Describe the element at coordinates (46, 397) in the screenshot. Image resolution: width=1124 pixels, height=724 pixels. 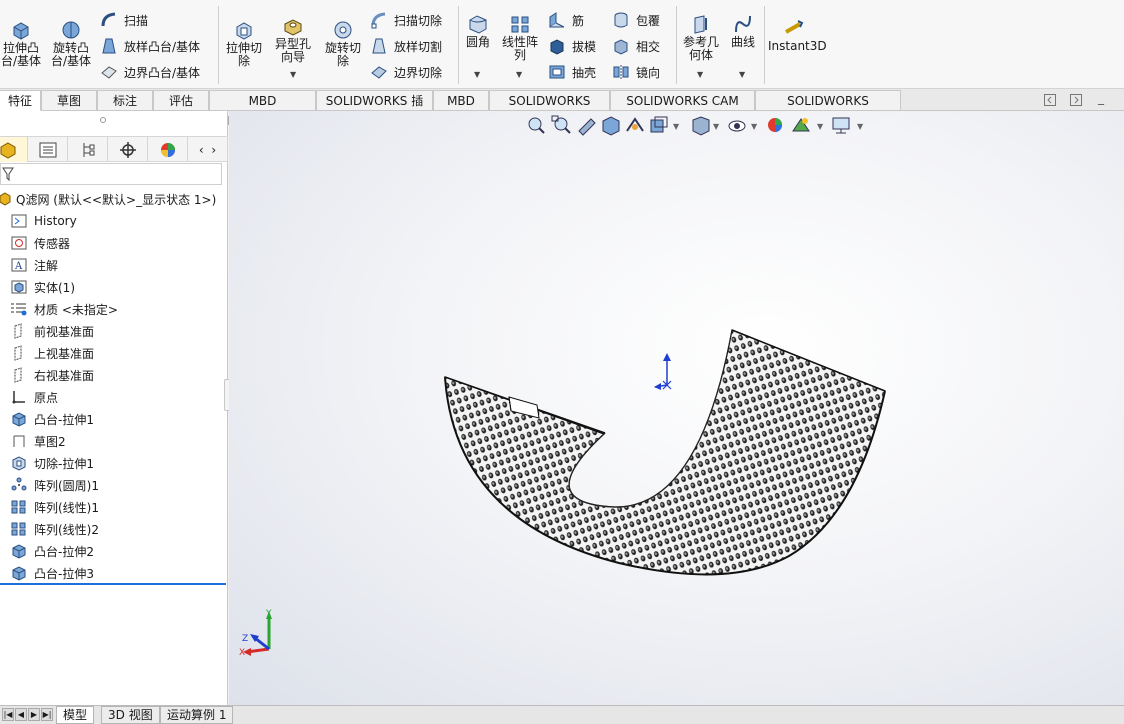
I see `tree-item-label: 原点` at that location.